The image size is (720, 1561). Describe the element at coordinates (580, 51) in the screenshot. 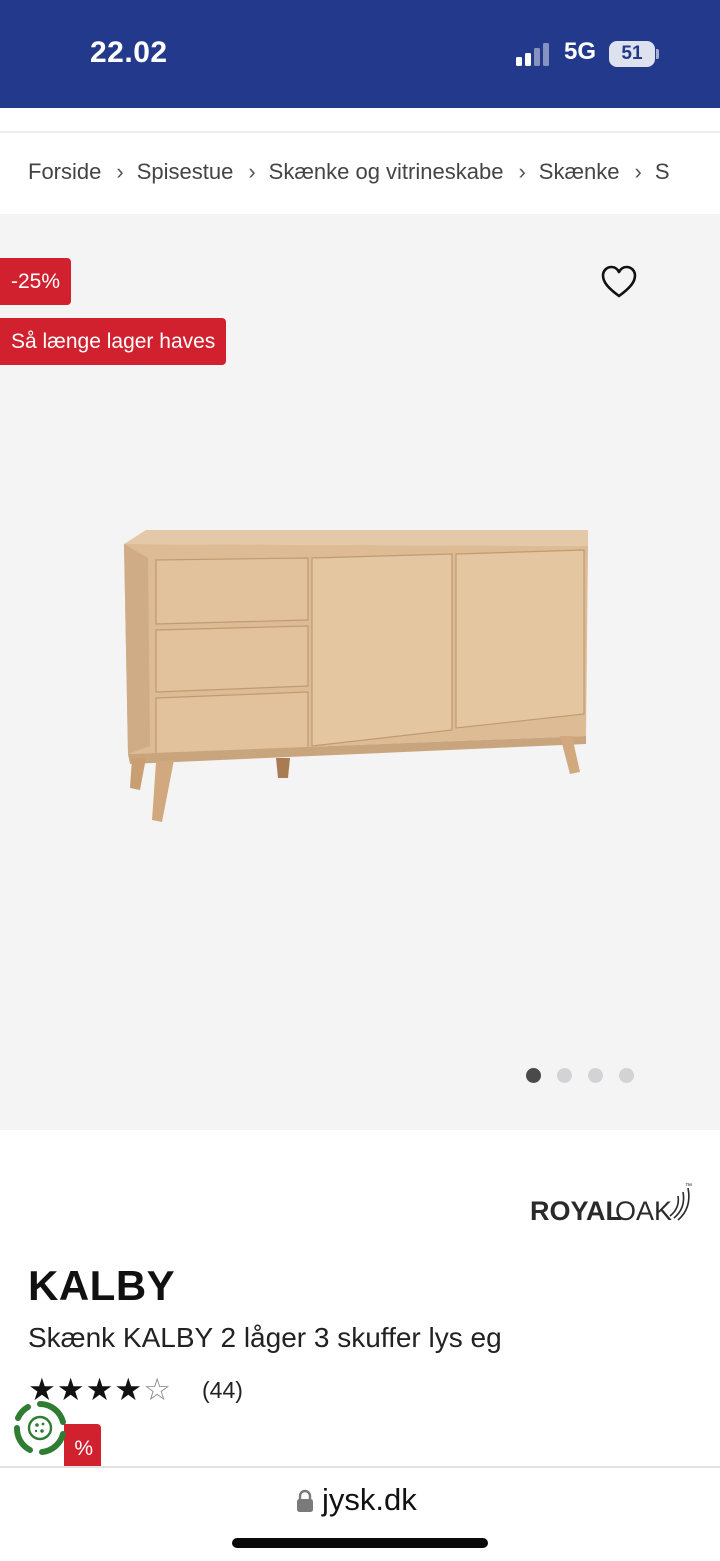

I see `network-type: 5G` at that location.